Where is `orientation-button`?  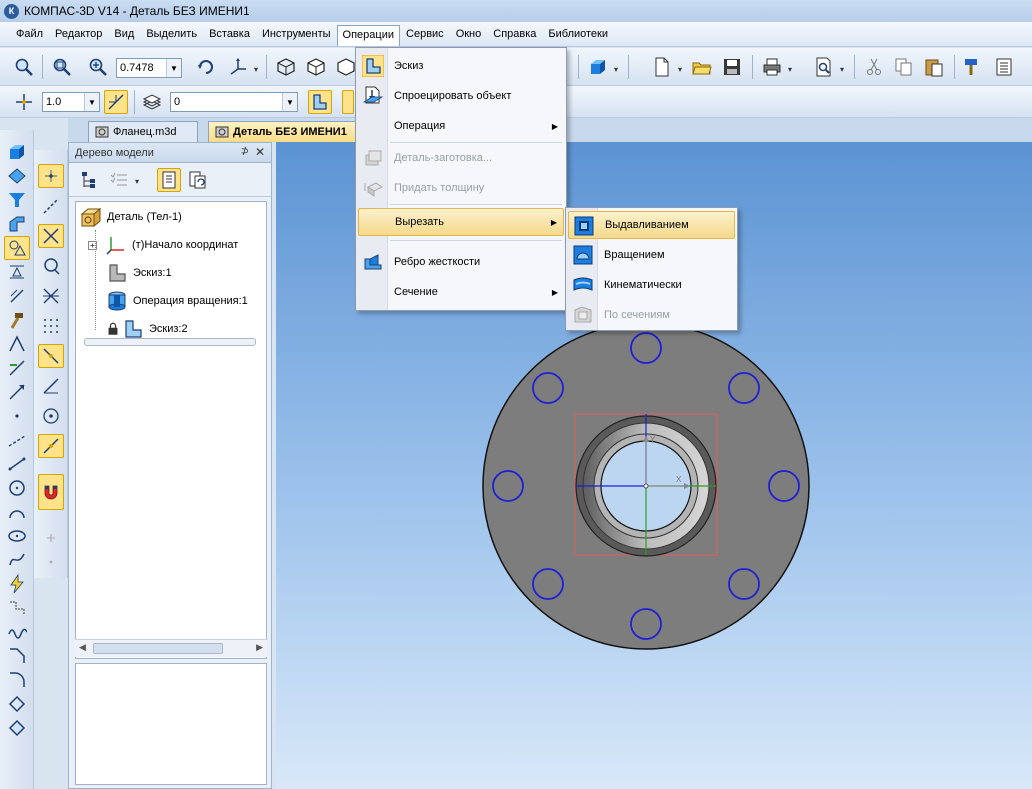
orientation-button is located at coordinates (238, 67).